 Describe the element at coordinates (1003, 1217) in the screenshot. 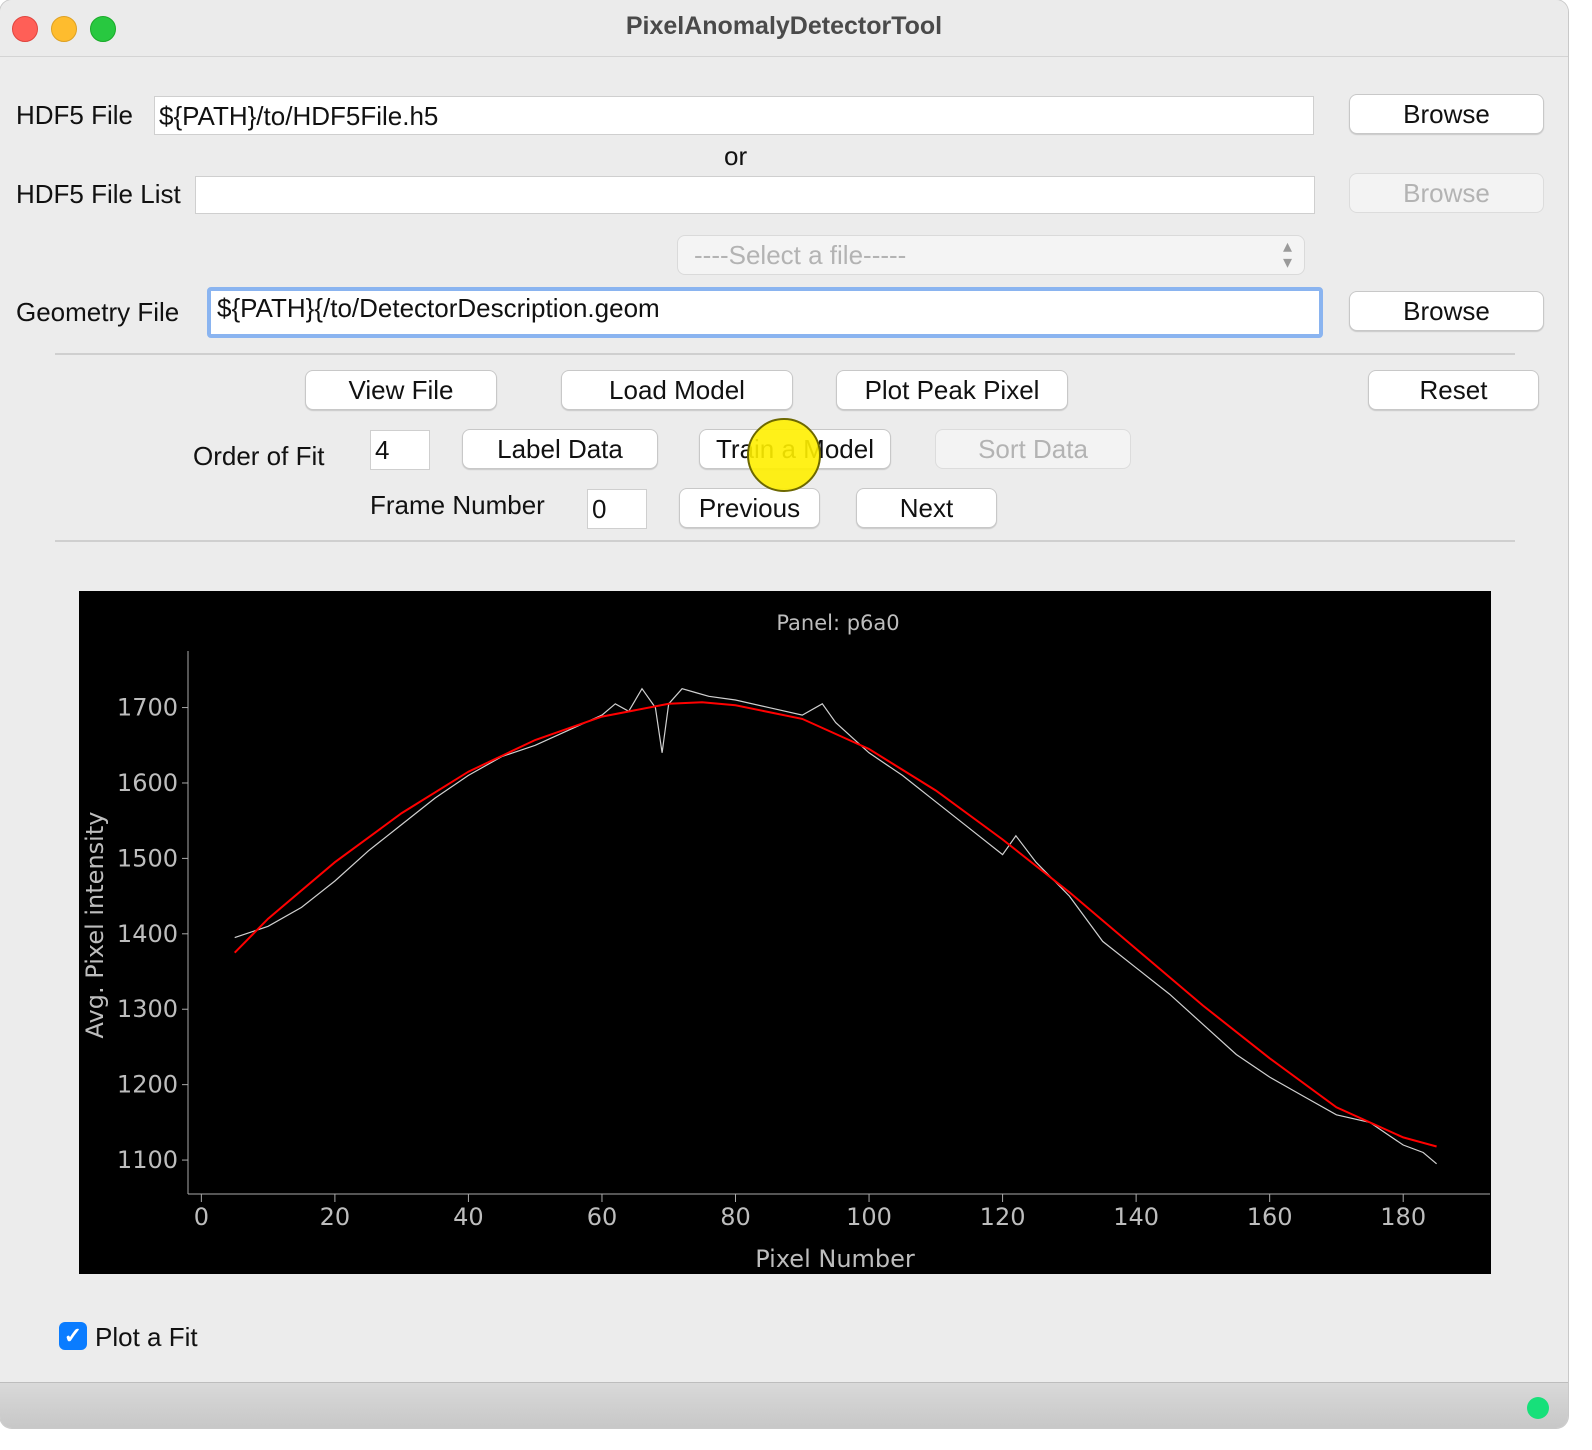

I see `x-tick-label: 120` at that location.